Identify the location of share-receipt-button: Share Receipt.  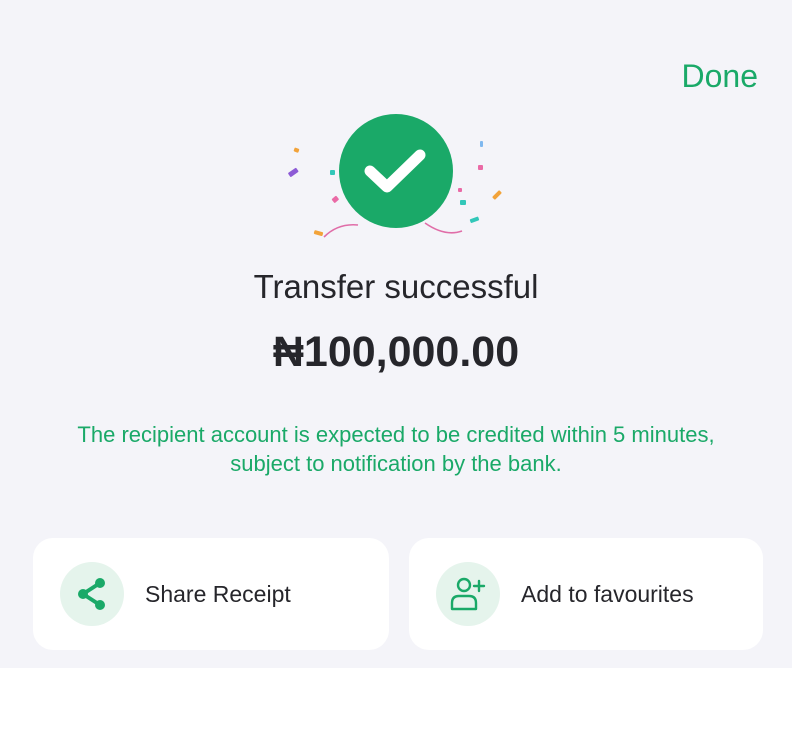
(211, 594).